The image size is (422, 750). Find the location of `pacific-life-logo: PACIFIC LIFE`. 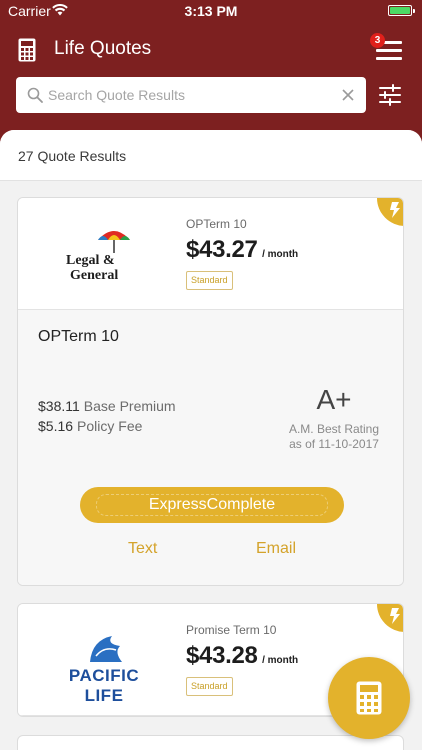

pacific-life-logo: PACIFIC LIFE is located at coordinates (104, 668).